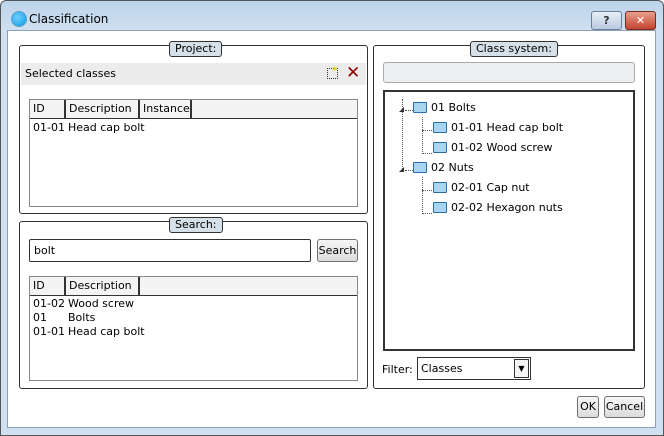 This screenshot has height=436, width=664. What do you see at coordinates (19, 19) in the screenshot?
I see `app-icon` at bounding box center [19, 19].